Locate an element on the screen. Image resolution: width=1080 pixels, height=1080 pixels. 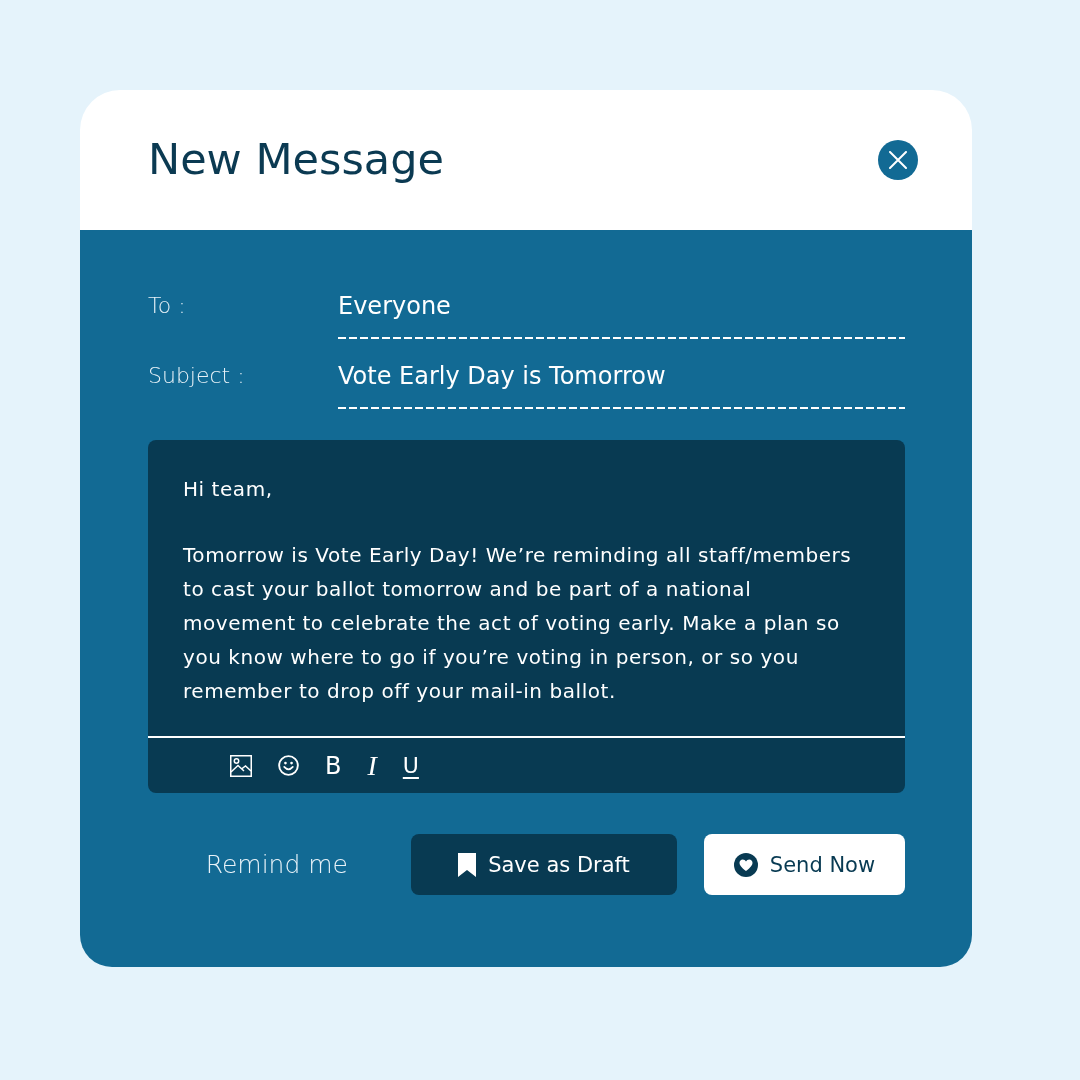
field-label: To : is located at coordinates (167, 306).